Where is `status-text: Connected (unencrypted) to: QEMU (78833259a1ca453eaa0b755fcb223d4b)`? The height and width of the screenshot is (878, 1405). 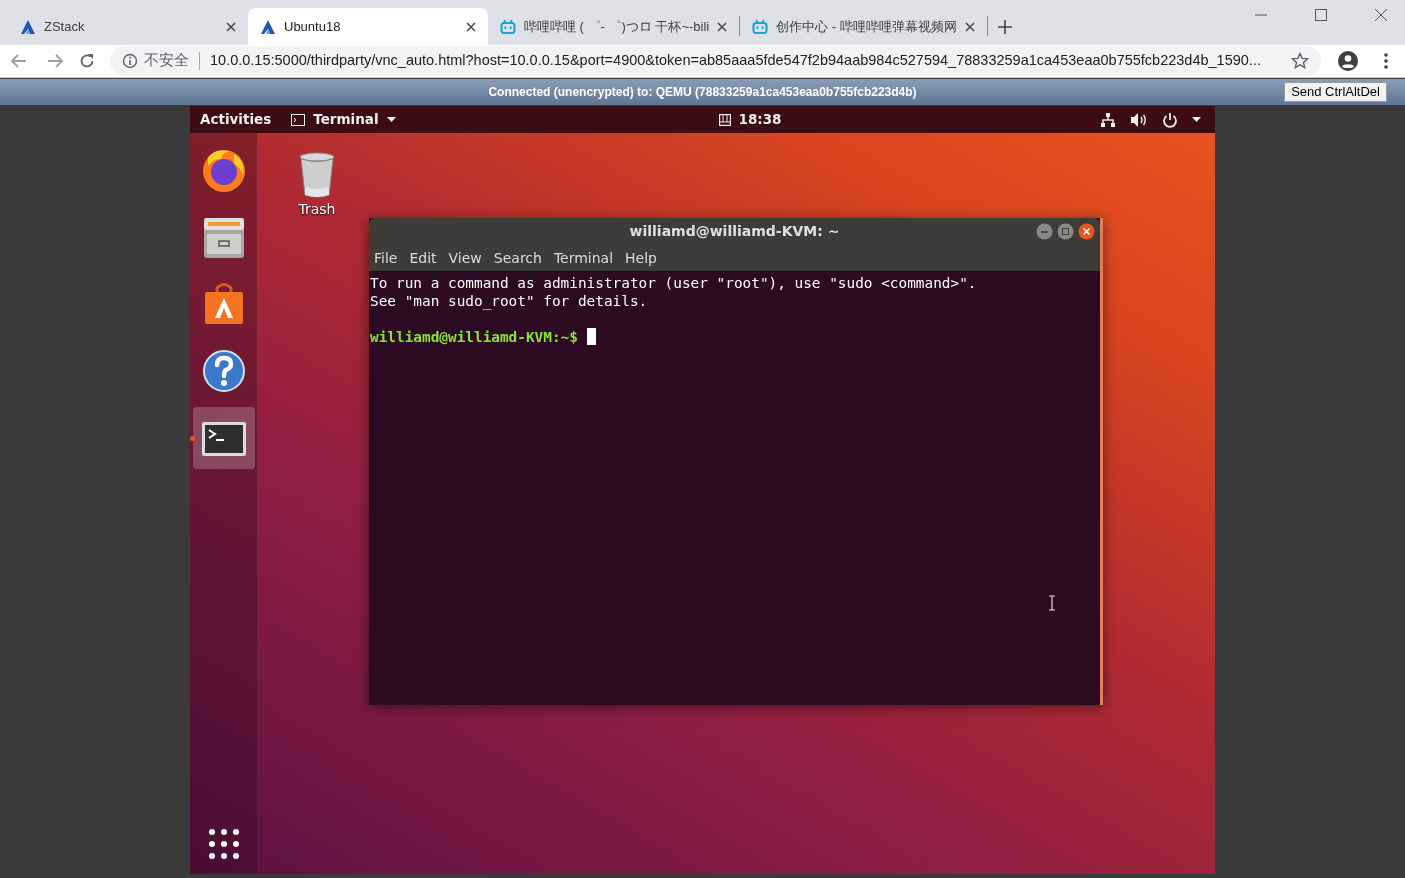 status-text: Connected (unencrypted) to: QEMU (78833259a1ca453eaa0b755fcb223d4b) is located at coordinates (702, 92).